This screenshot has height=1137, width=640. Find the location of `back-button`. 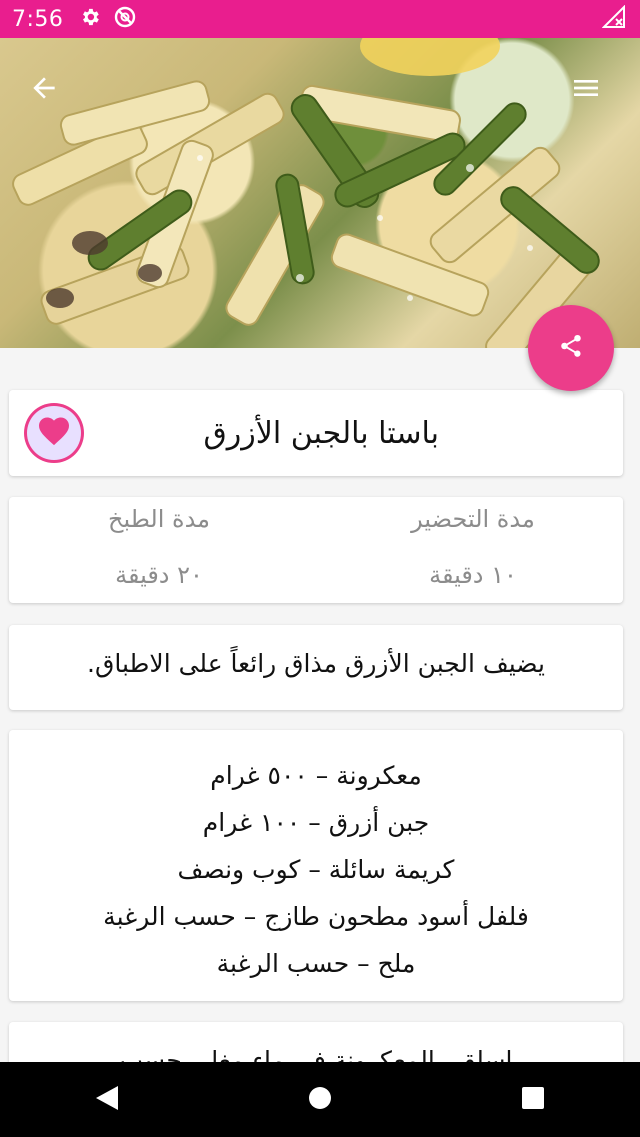

back-button is located at coordinates (44, 90).